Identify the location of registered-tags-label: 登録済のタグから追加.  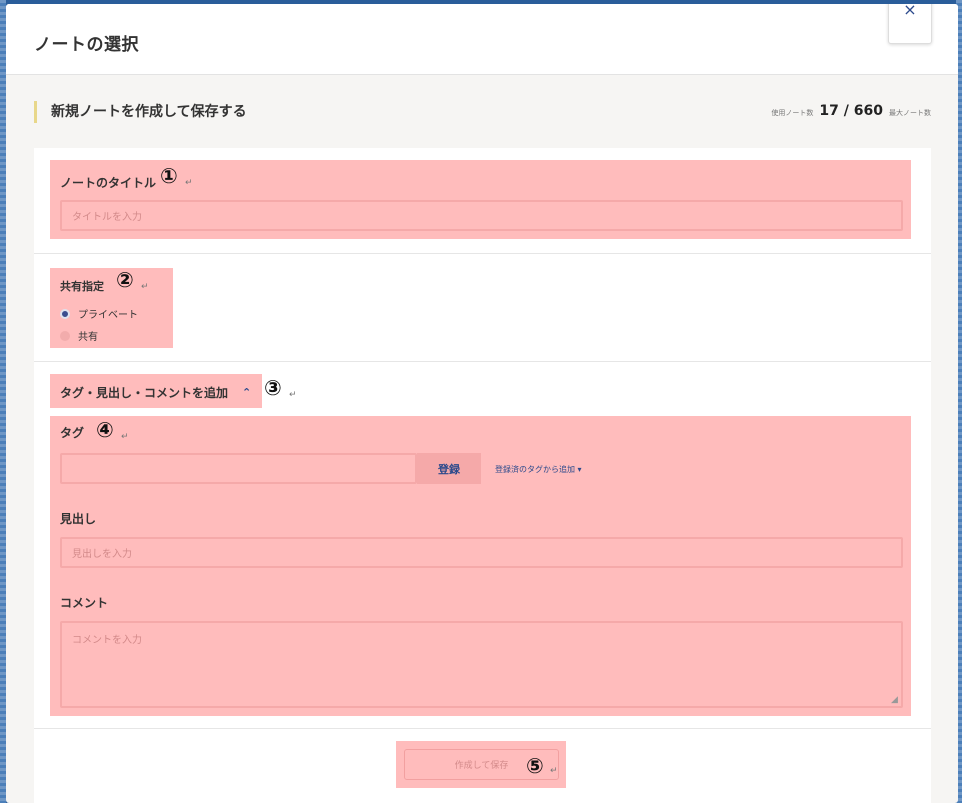
(535, 469).